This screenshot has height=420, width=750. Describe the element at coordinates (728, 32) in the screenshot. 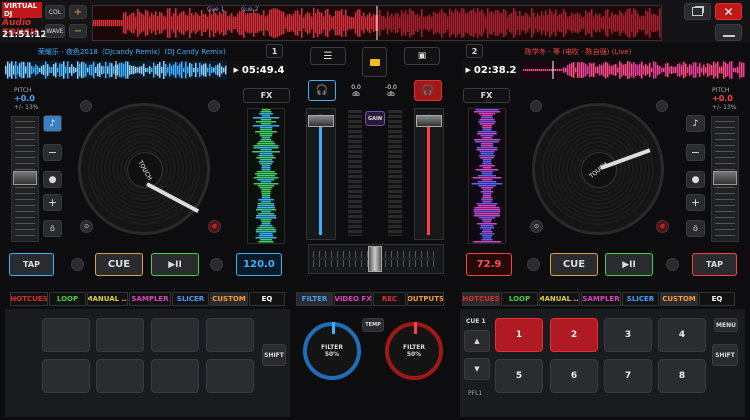

I see `minimize-button` at that location.